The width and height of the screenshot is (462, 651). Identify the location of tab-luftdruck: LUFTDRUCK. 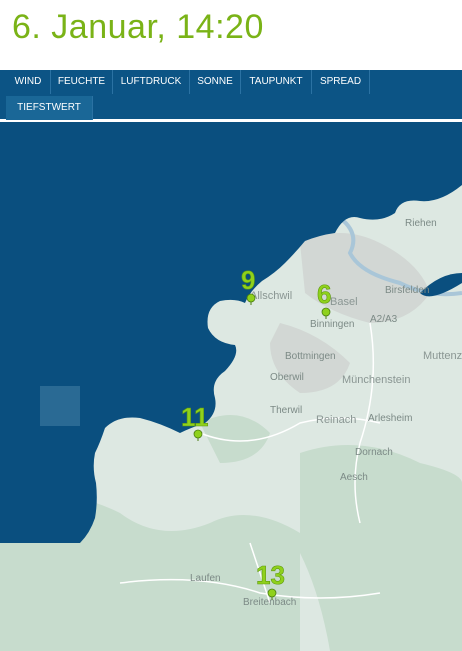
(151, 82).